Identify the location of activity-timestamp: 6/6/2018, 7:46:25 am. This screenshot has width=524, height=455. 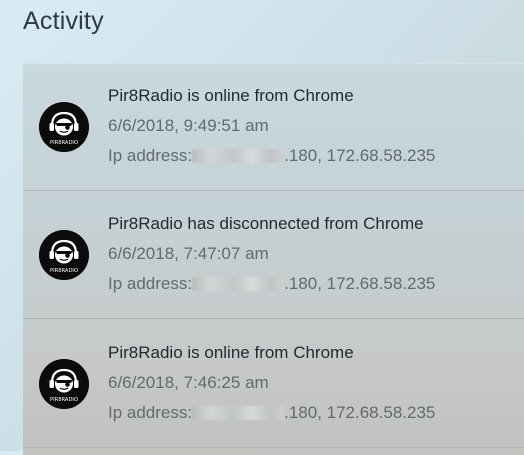
(188, 382).